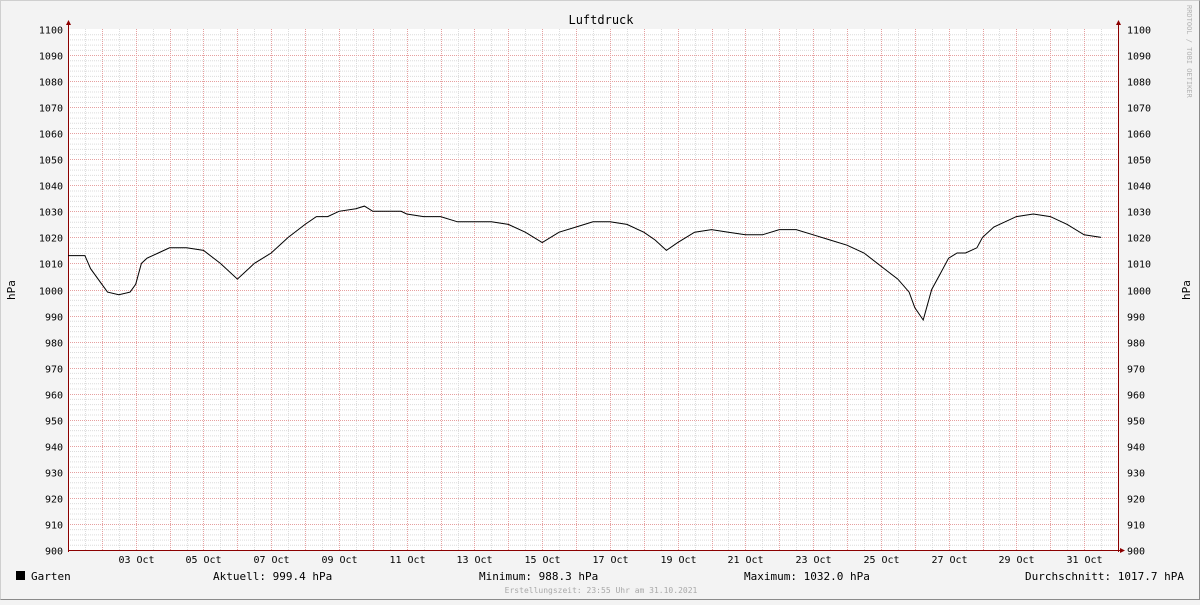 The width and height of the screenshot is (1200, 605). I want to click on y-tick-label-right: 1040, so click(1139, 187).